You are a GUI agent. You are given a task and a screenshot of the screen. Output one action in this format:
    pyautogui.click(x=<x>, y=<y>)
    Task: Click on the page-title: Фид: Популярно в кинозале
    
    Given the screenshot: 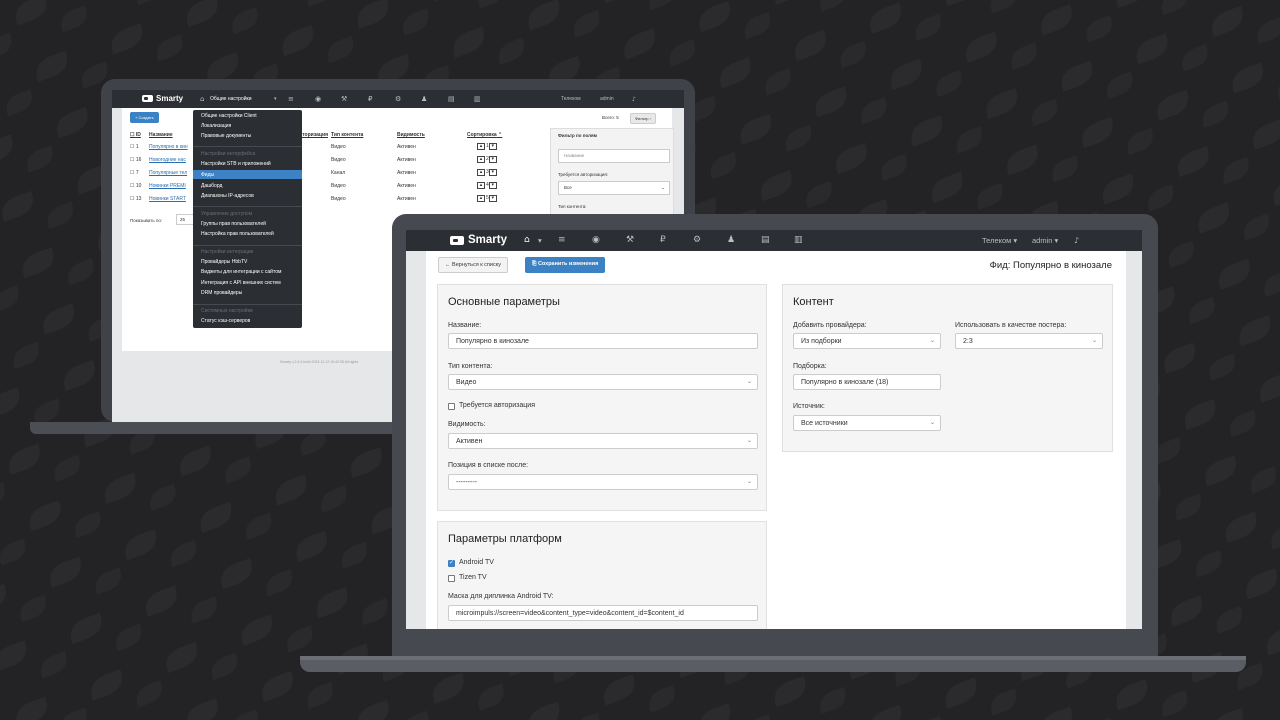 What is the action you would take?
    pyautogui.click(x=1050, y=265)
    